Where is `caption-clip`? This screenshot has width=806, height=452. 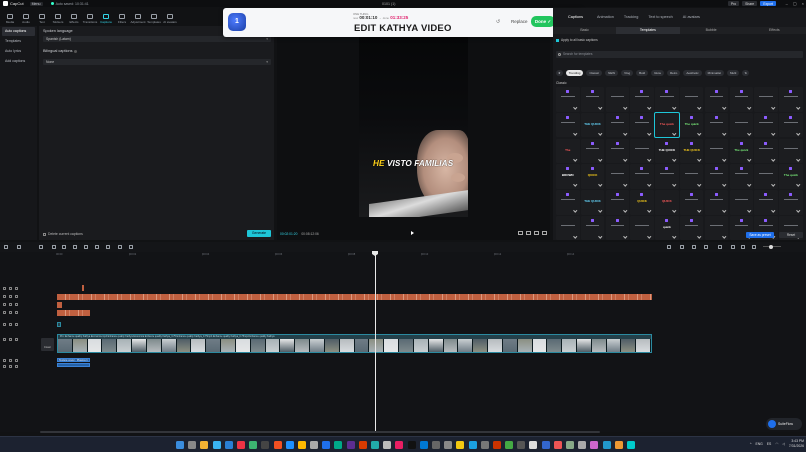 caption-clip is located at coordinates (59, 305).